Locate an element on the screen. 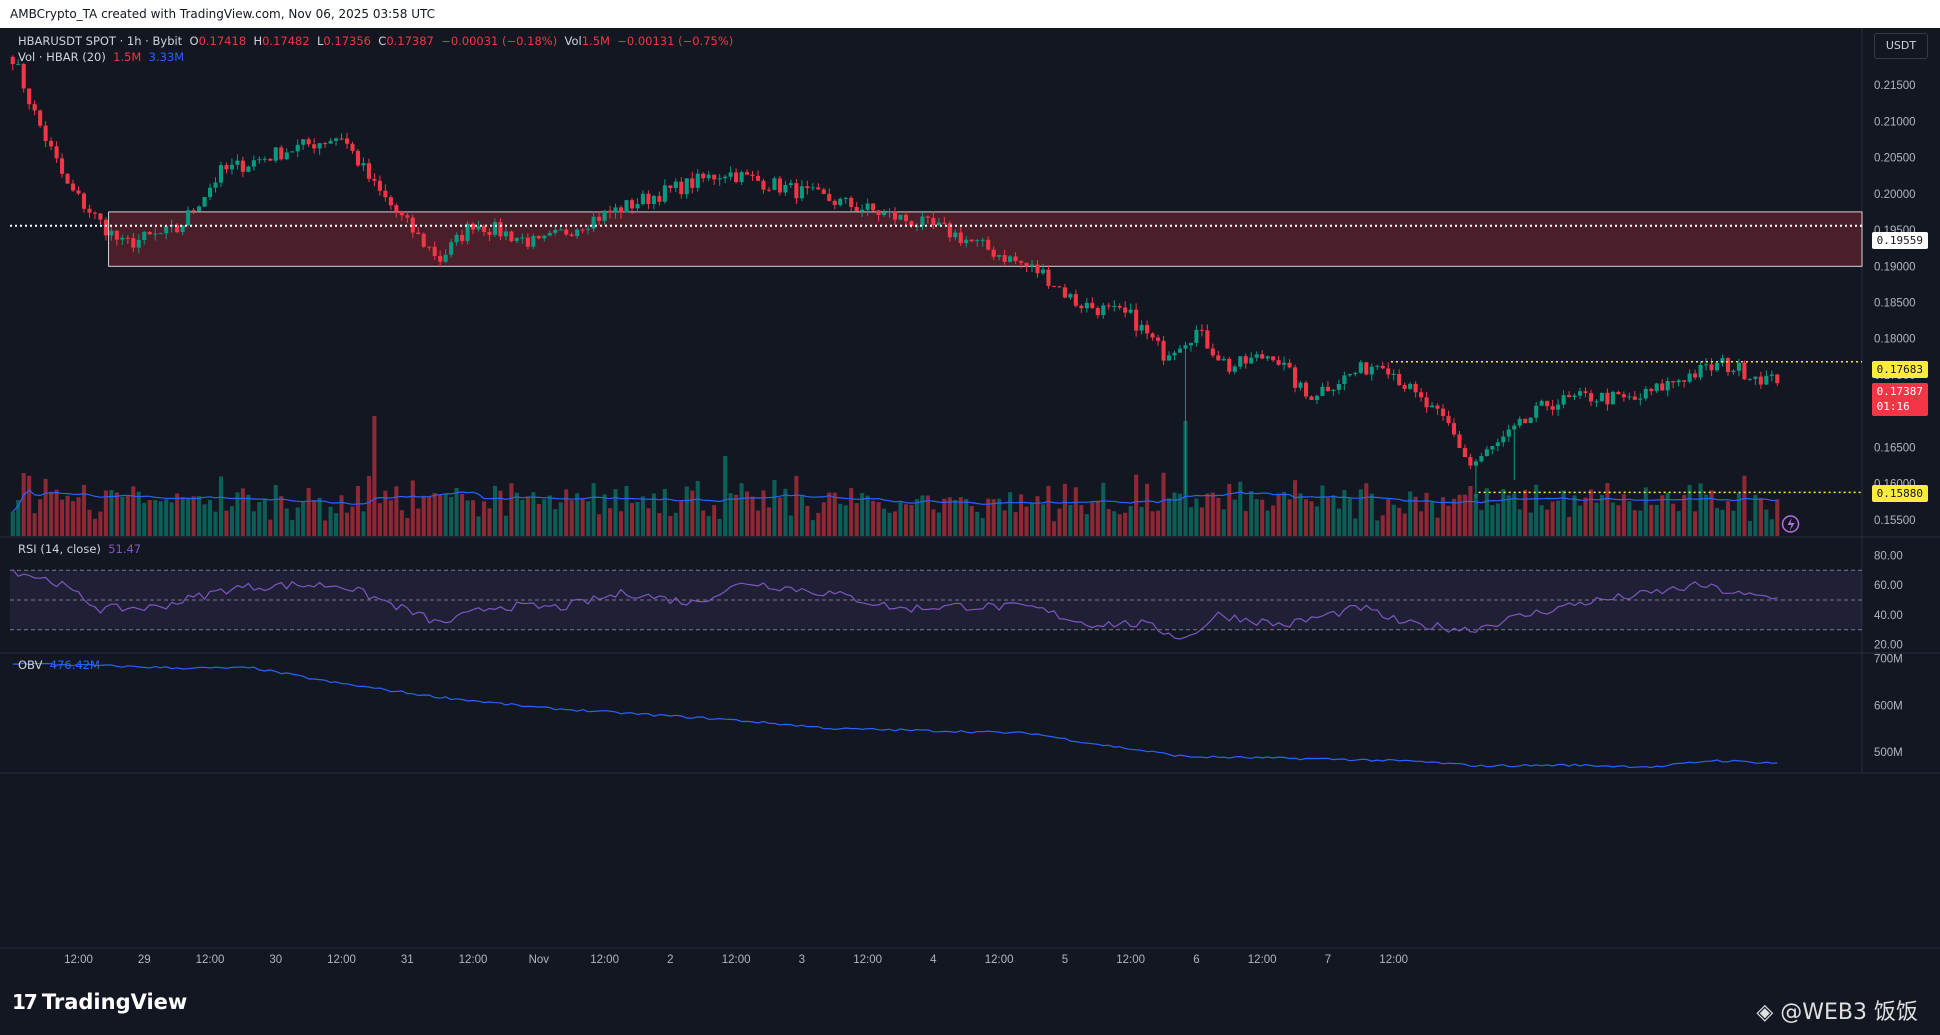 The width and height of the screenshot is (1940, 1035). time-axis-tick: 2 is located at coordinates (670, 960).